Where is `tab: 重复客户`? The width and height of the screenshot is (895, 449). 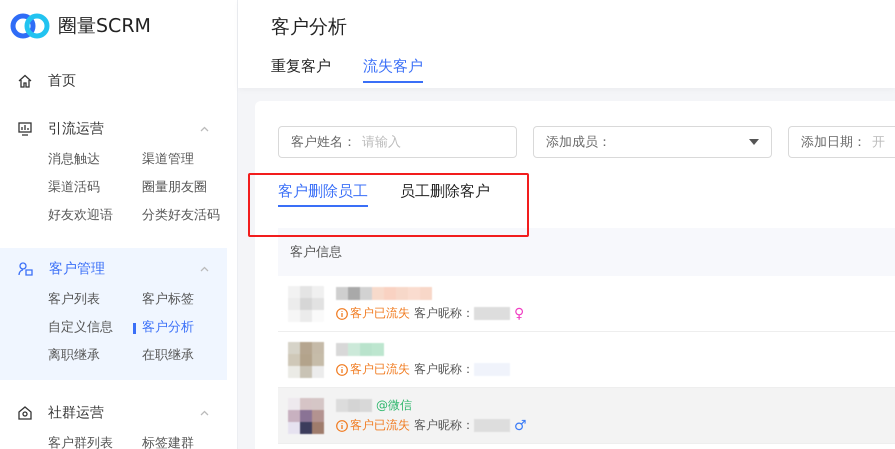
tab: 重复客户 is located at coordinates (301, 70).